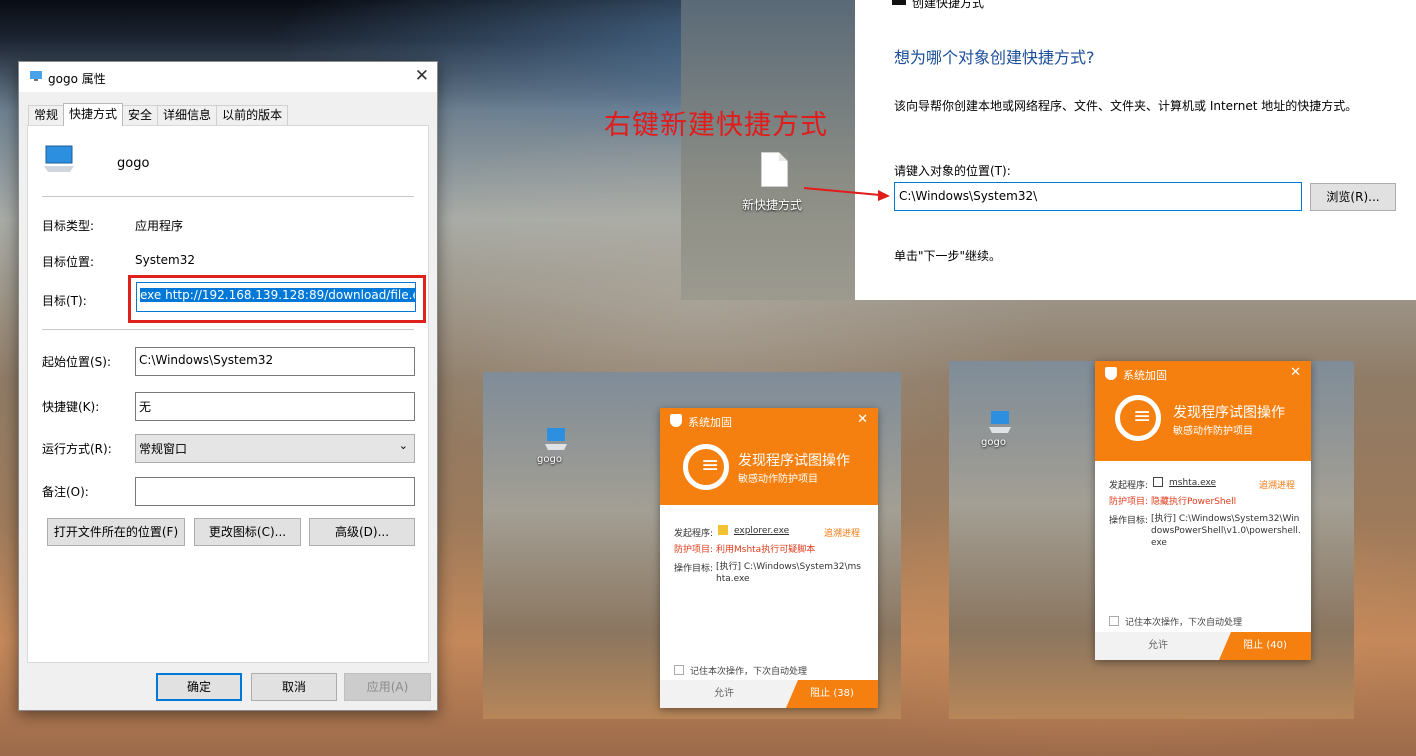 The width and height of the screenshot is (1416, 756). I want to click on hotkey-field: 无, so click(275, 406).